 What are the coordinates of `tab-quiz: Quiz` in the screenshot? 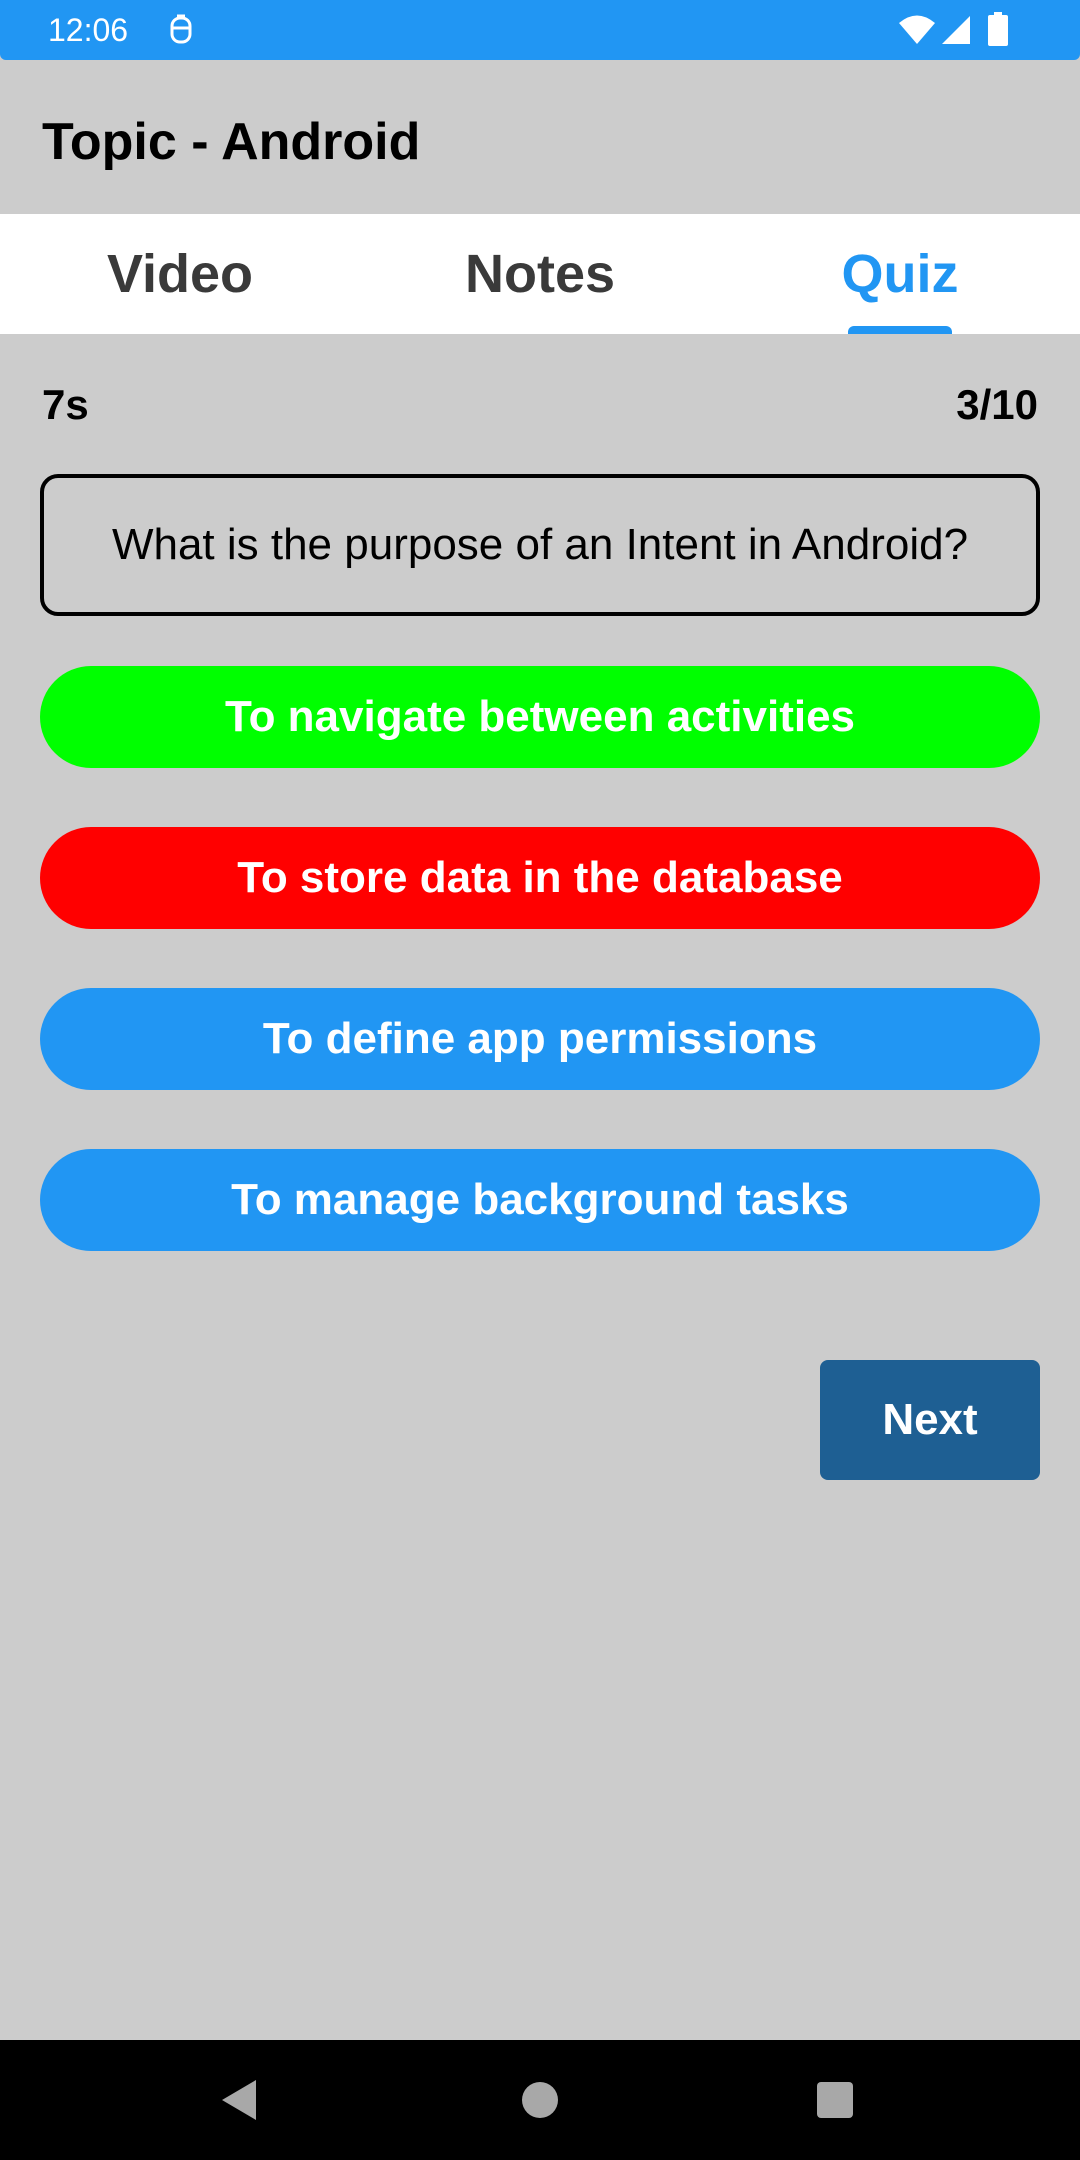 It's located at (900, 274).